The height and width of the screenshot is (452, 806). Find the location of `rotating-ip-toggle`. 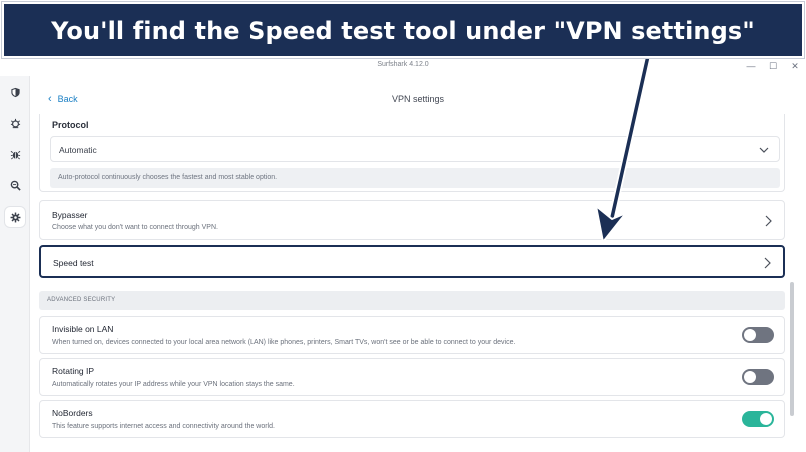

rotating-ip-toggle is located at coordinates (758, 377).